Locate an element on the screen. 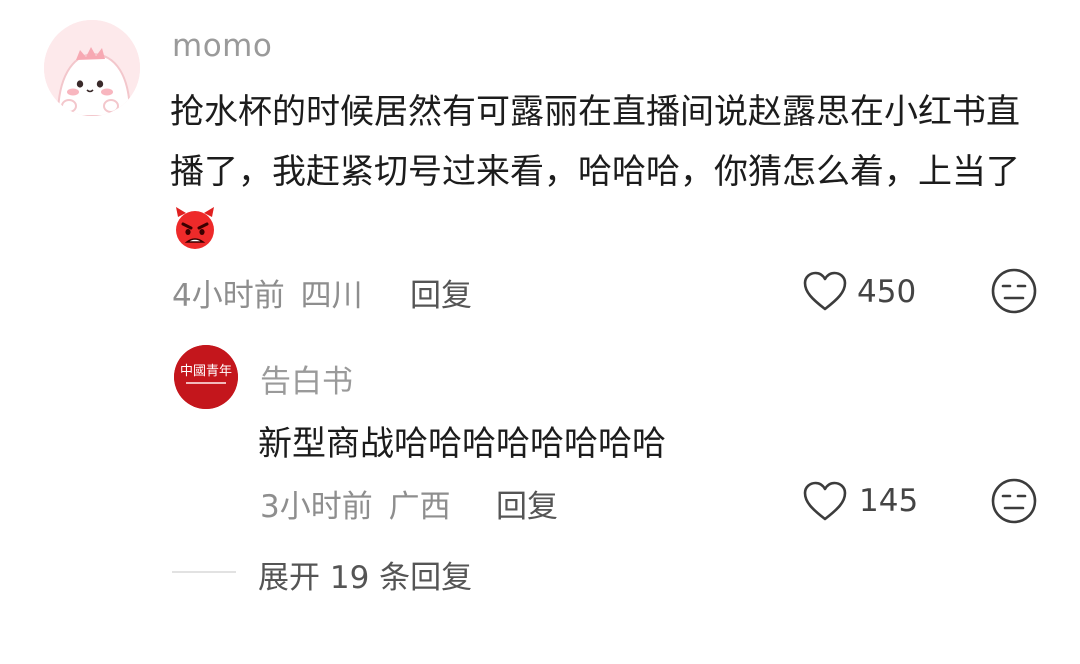  comment-time: 4小时前 is located at coordinates (228, 296).